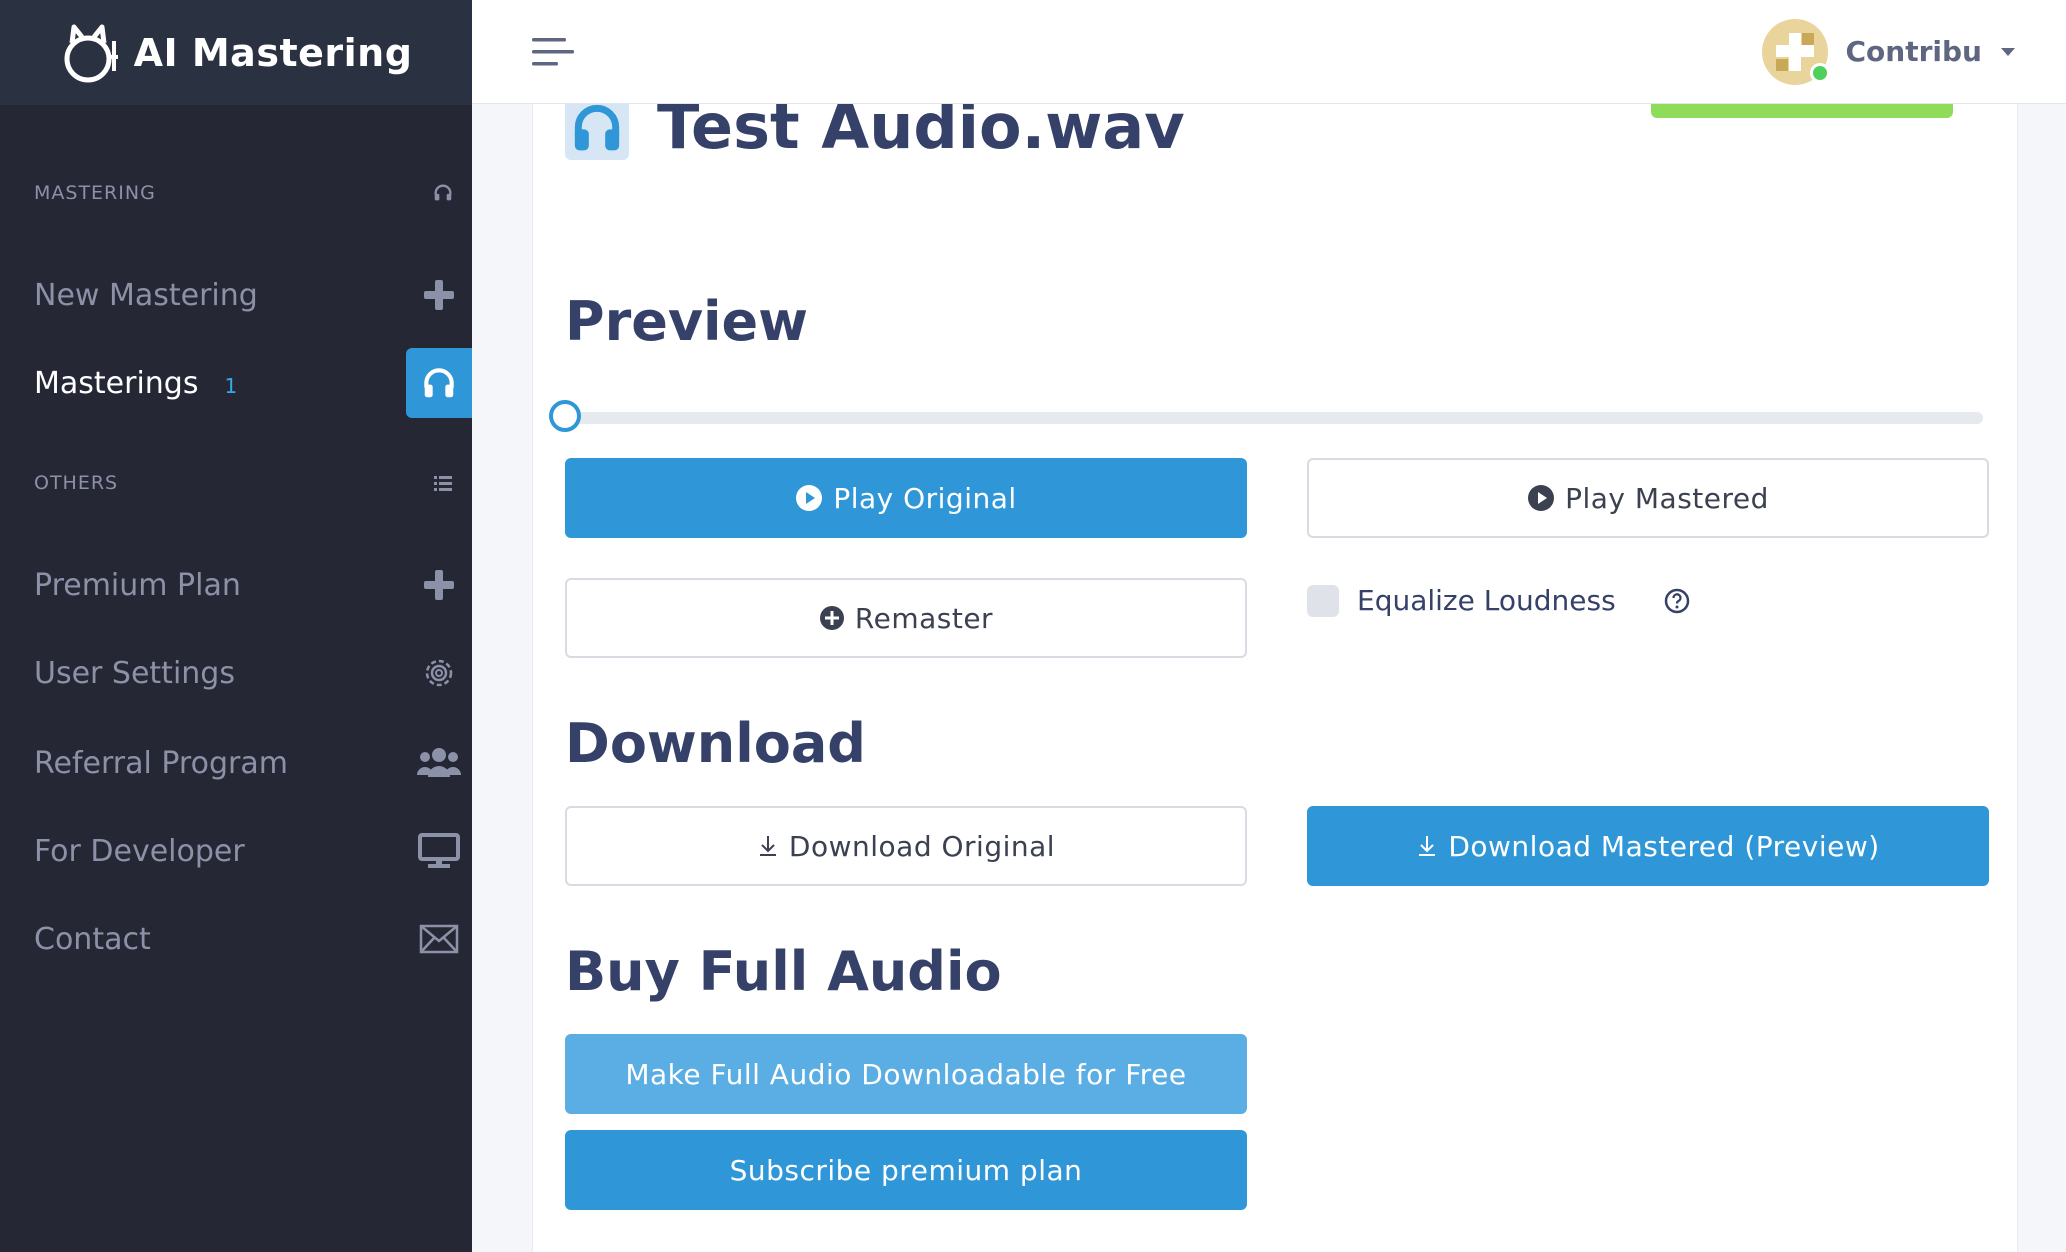  I want to click on sidebar-item-label: Contact, so click(92, 939).